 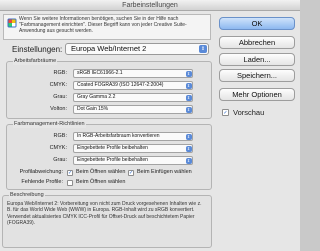 I want to click on profile-mismatch-label: Profilabweichung:, so click(x=41, y=172).